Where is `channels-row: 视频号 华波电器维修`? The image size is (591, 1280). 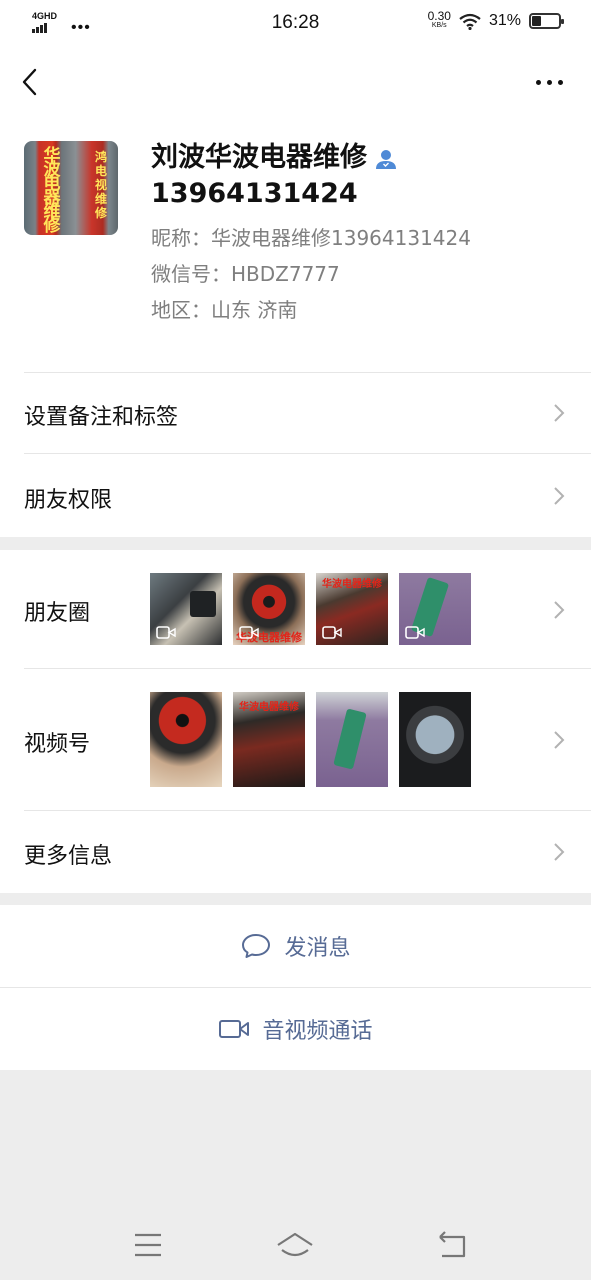 channels-row: 视频号 华波电器维修 is located at coordinates (295, 740).